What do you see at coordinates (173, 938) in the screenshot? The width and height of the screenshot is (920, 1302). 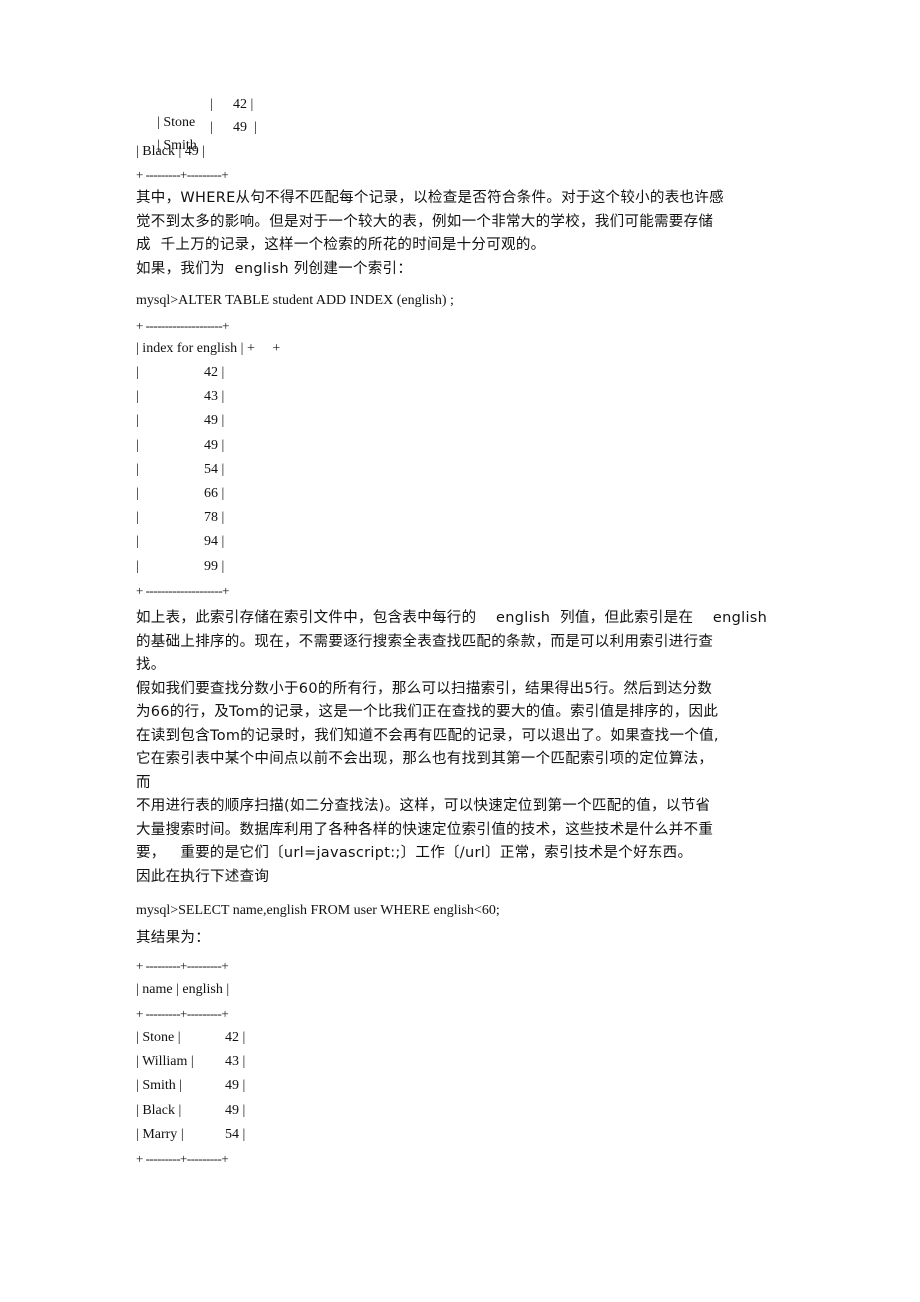 I see `result-label: 其结果为：` at bounding box center [173, 938].